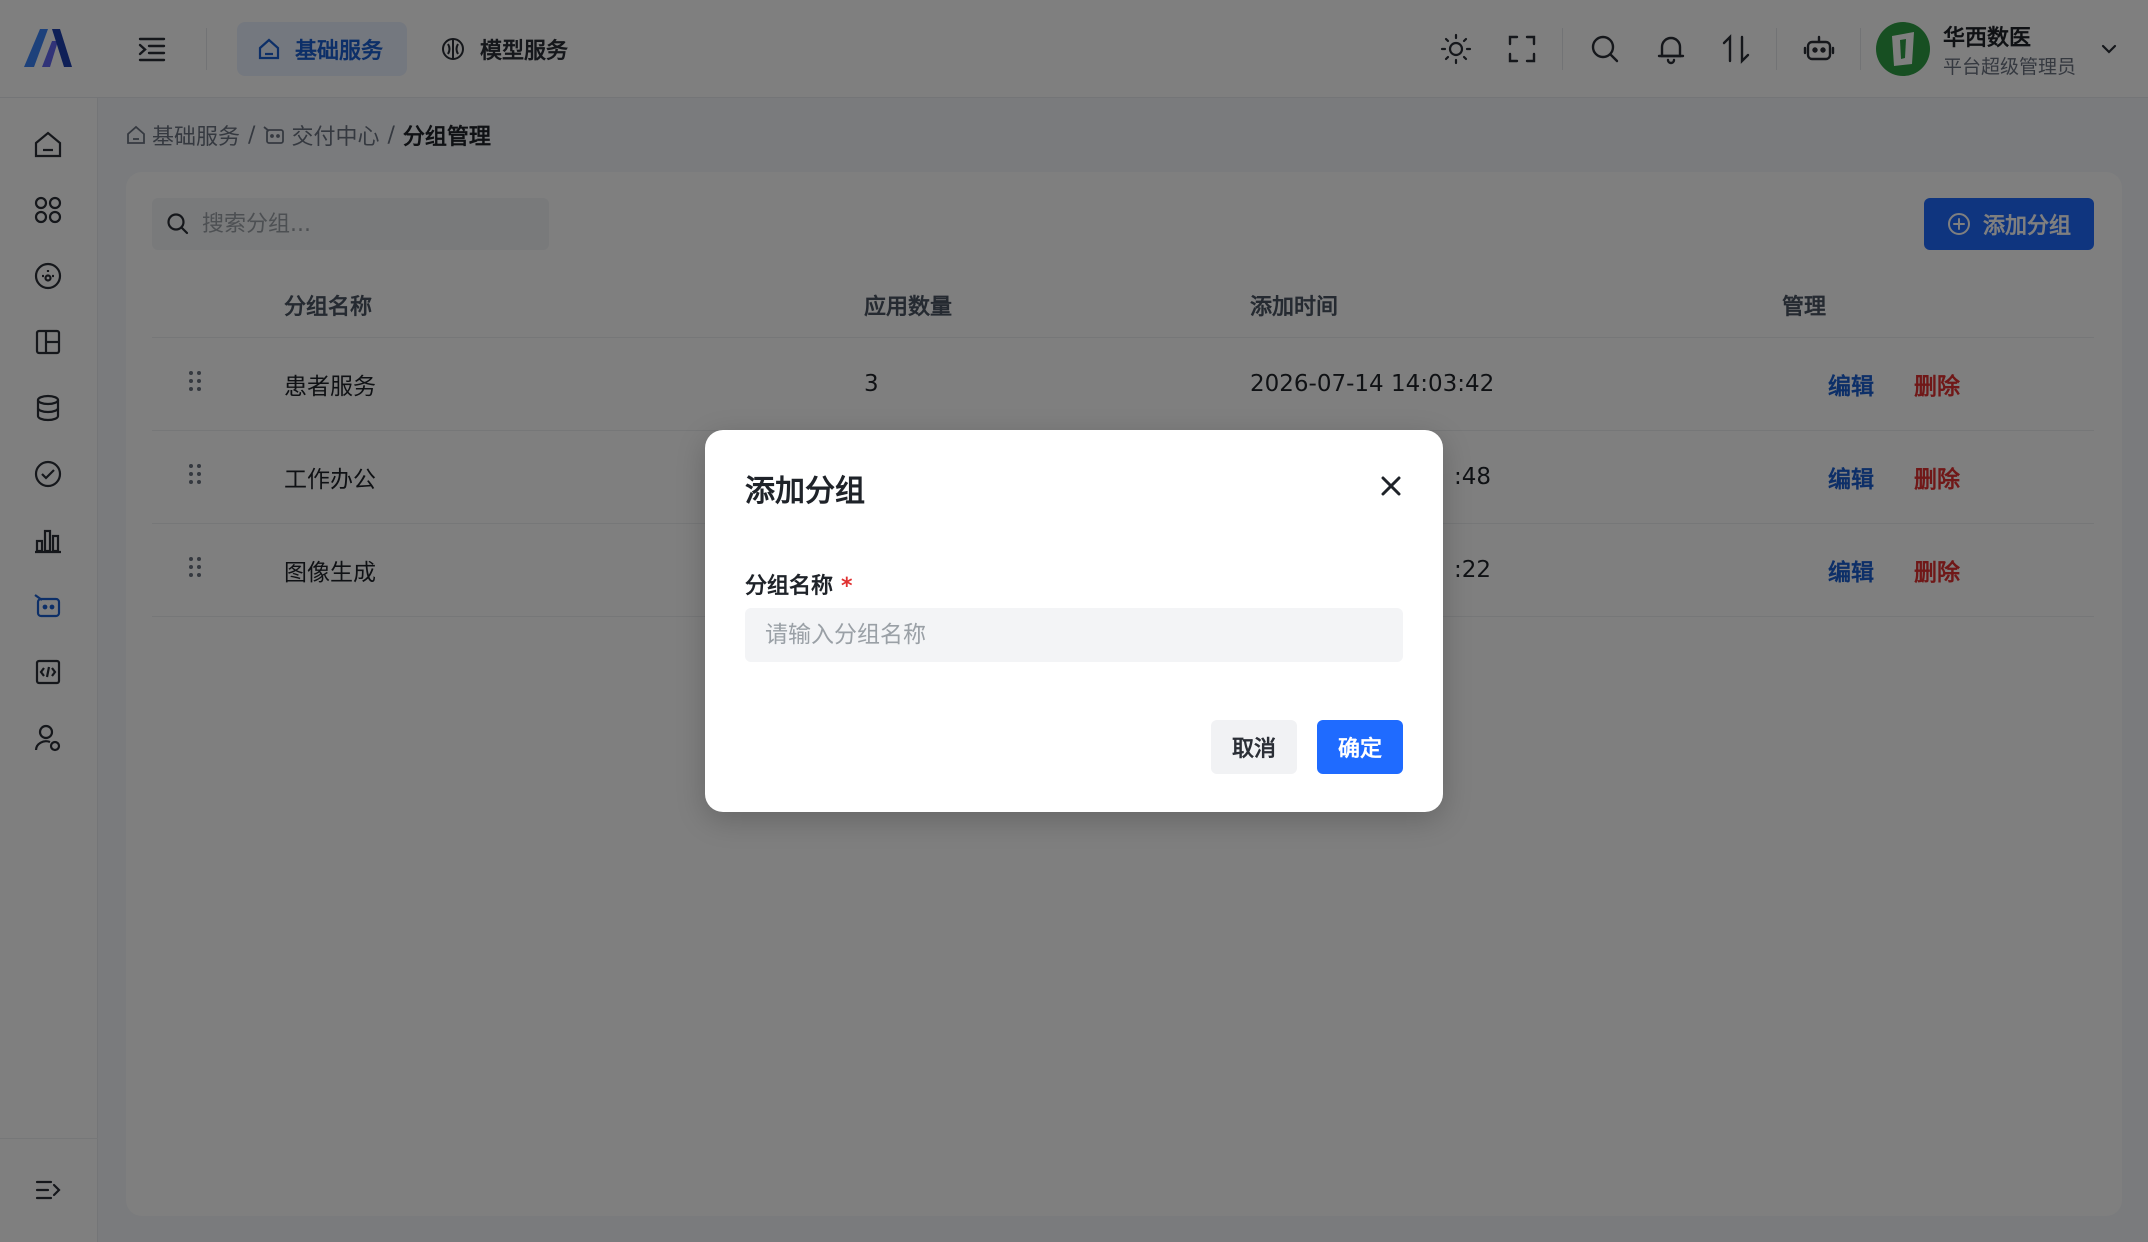 Image resolution: width=2148 pixels, height=1242 pixels. Describe the element at coordinates (799, 586) in the screenshot. I see `group-name-label: 分组名称 *` at that location.